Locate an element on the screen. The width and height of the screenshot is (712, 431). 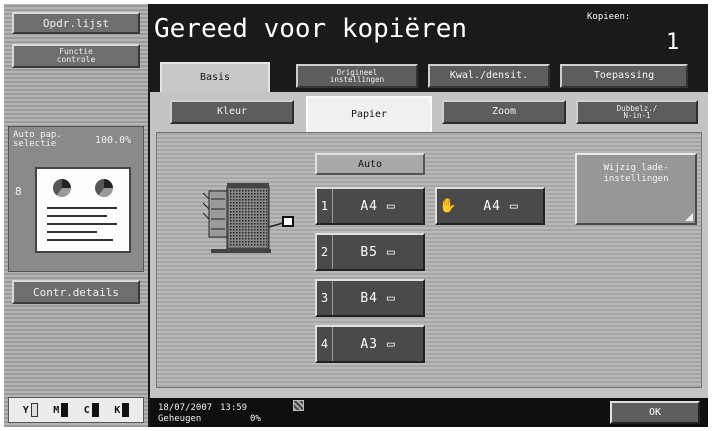
subtab-dubbelzijdig: Dubbelz./ N-in-1 is located at coordinates (637, 112).